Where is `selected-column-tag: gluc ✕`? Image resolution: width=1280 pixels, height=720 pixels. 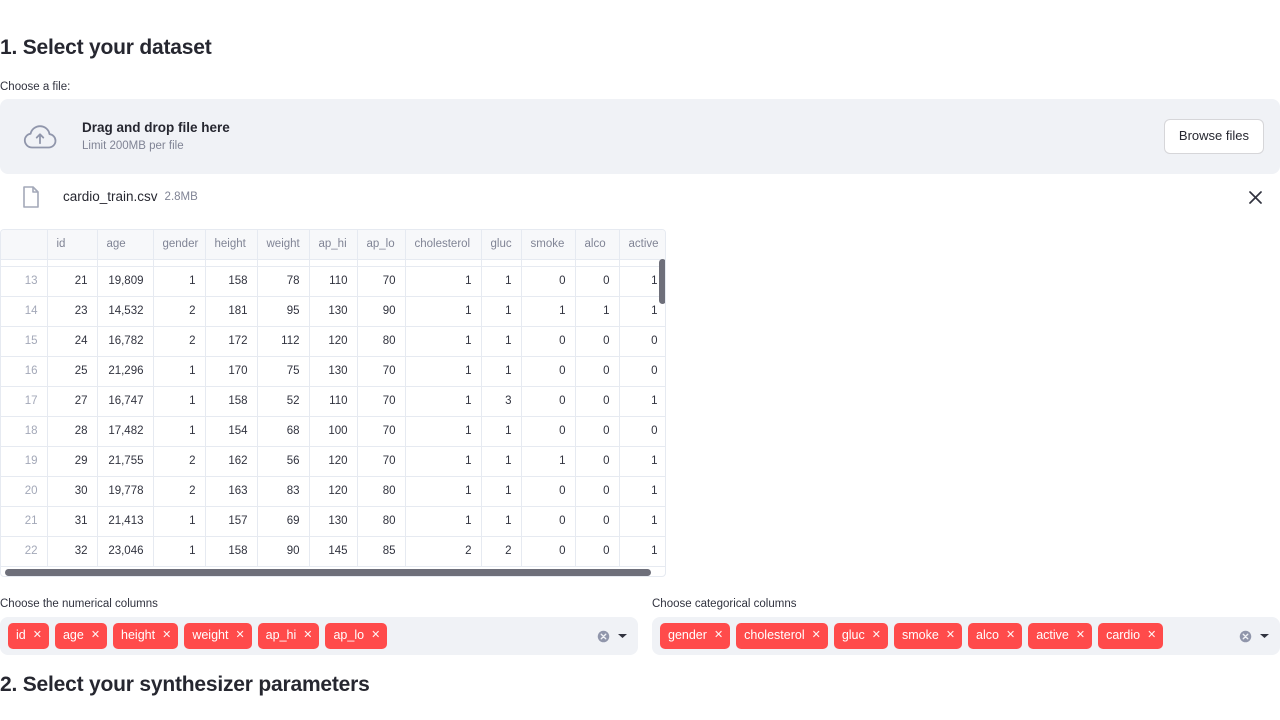 selected-column-tag: gluc ✕ is located at coordinates (860, 636).